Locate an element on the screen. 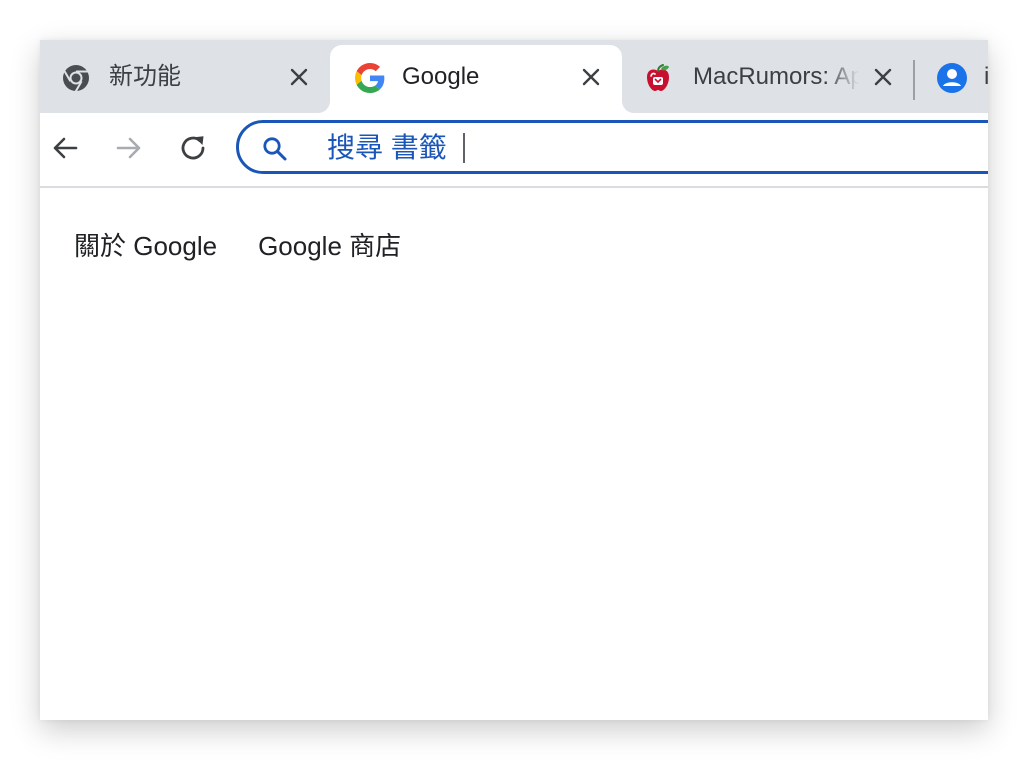  omnibox is located at coordinates (612, 147).